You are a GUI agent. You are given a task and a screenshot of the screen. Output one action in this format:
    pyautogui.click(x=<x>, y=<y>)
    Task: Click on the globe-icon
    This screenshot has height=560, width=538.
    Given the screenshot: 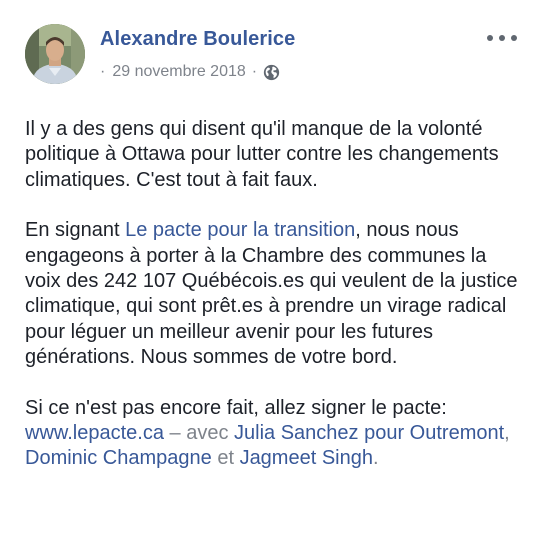 What is the action you would take?
    pyautogui.click(x=271, y=72)
    